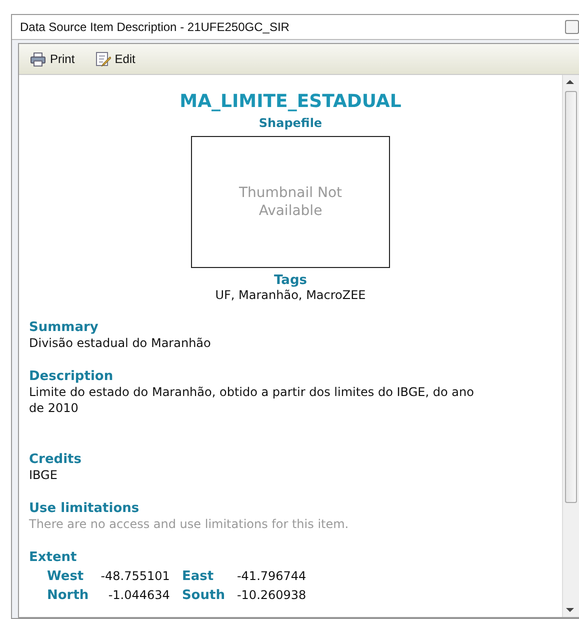  I want to click on tags-text: UF, Maranhão, MacroZEE, so click(290, 295).